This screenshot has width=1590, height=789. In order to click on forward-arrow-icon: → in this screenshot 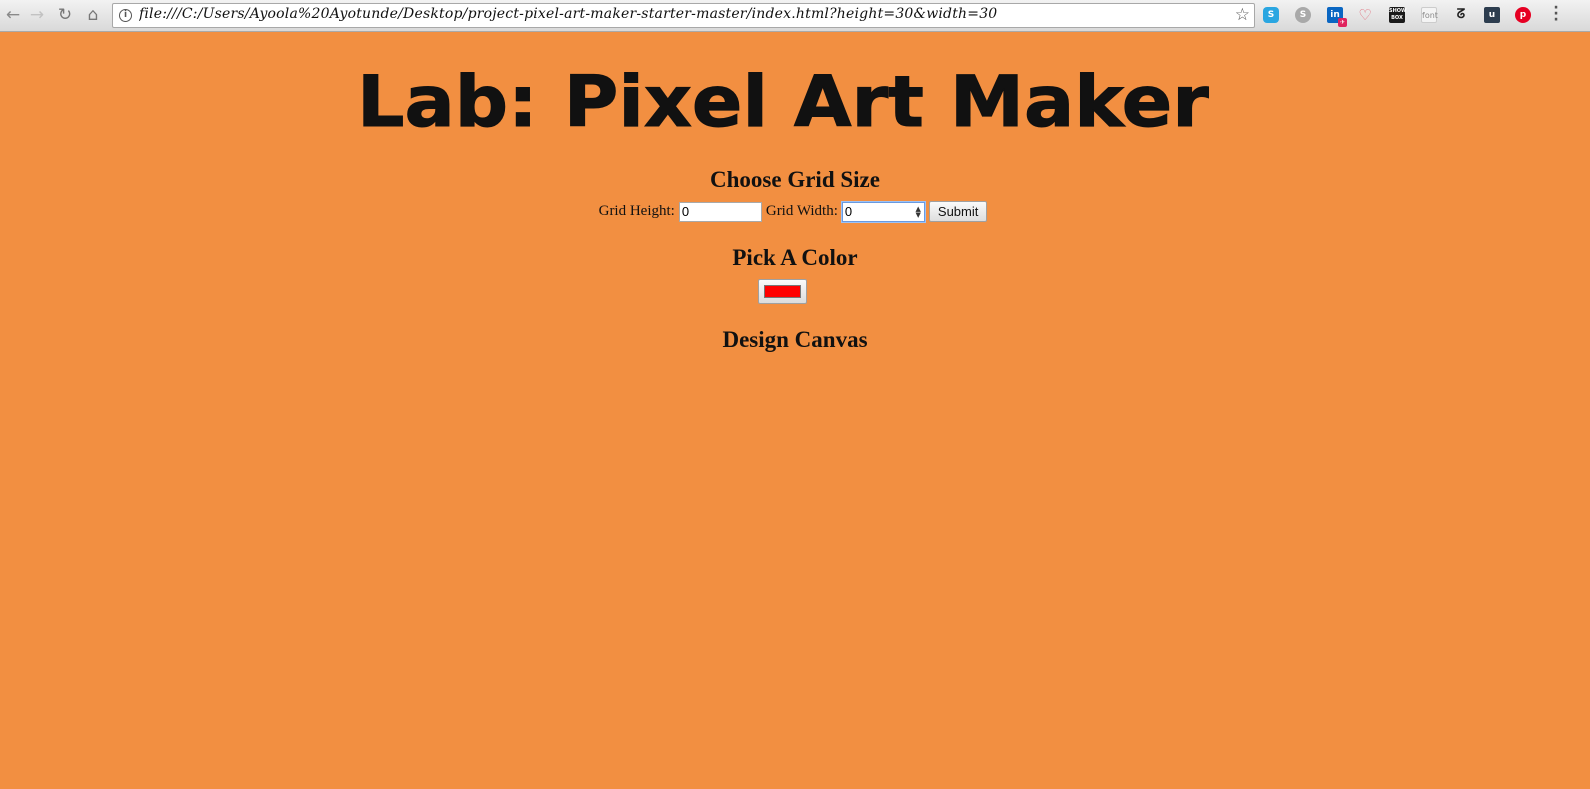, I will do `click(37, 15)`.